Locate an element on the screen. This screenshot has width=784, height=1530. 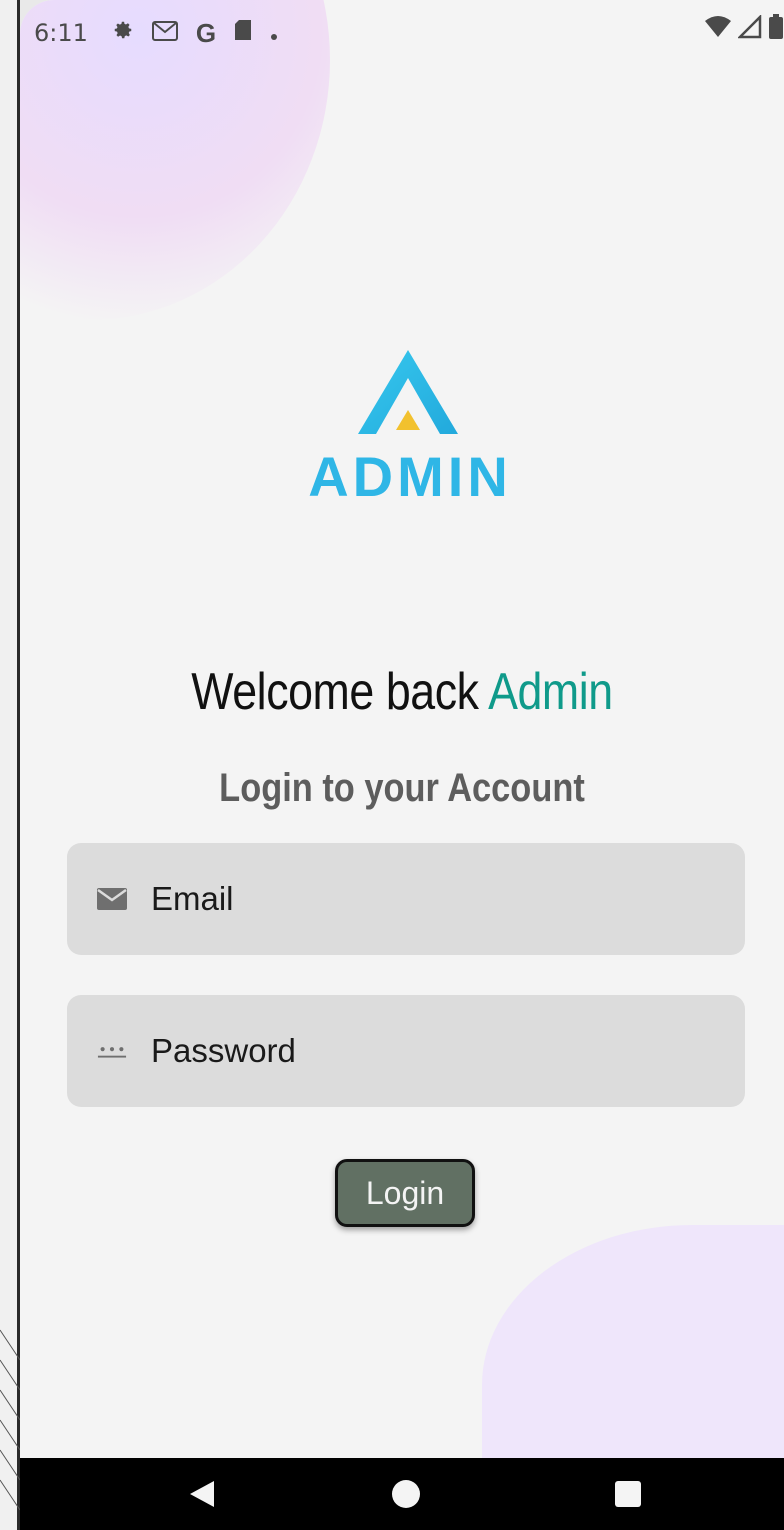
sd-card-icon is located at coordinates (243, 33).